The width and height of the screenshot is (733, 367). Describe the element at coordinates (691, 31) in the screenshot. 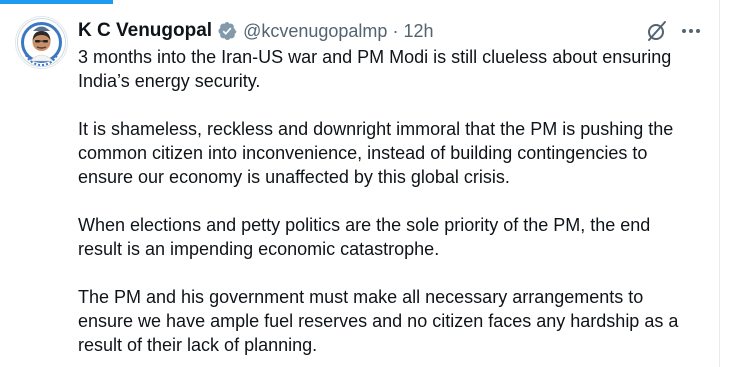

I see `more-options-icon` at that location.